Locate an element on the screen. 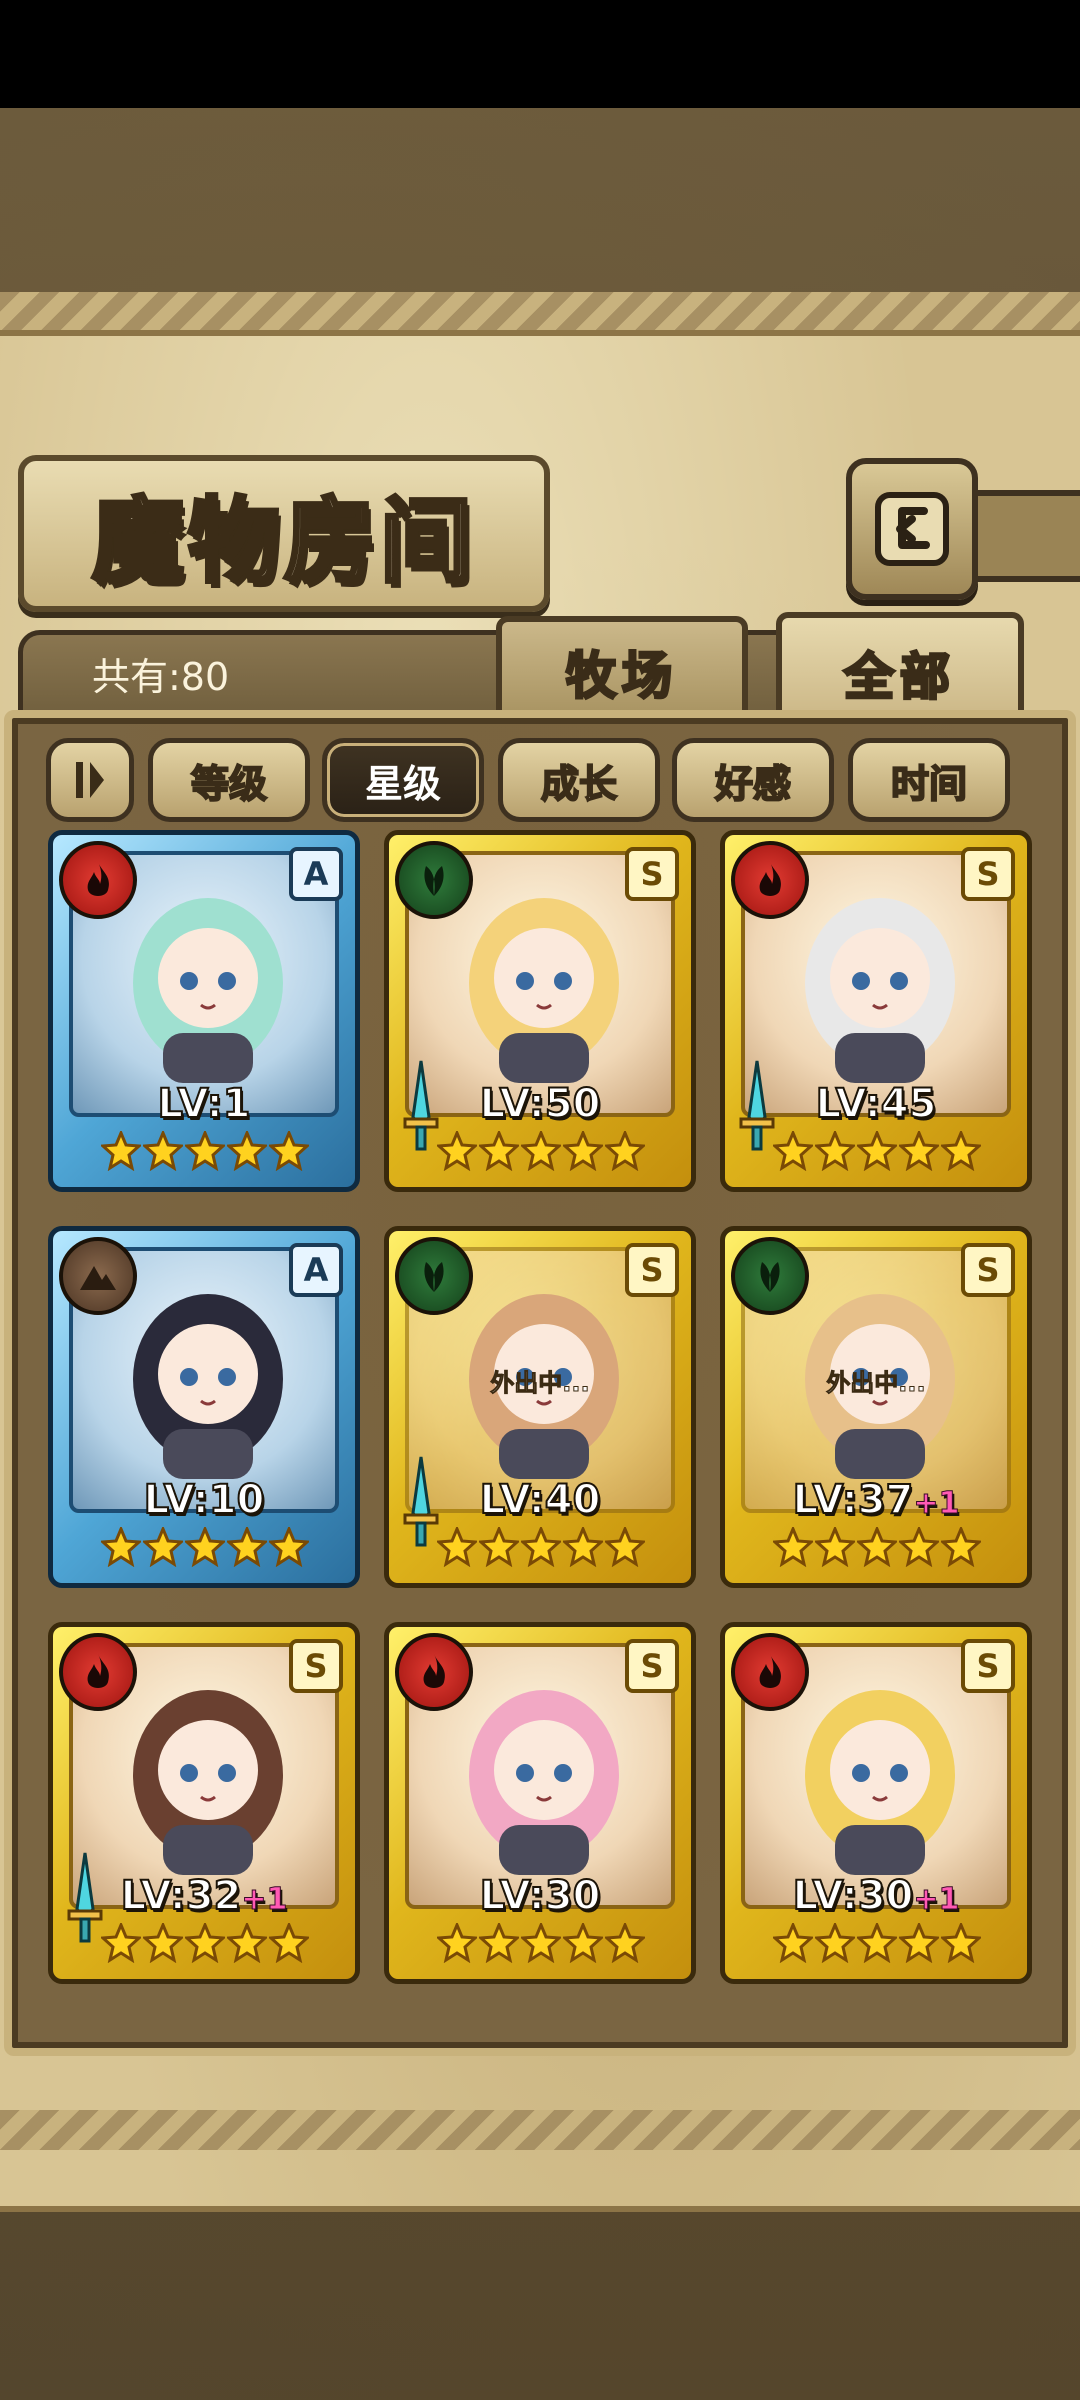 The image size is (1080, 2400). monster-card: S 外出中... LV:37+1 is located at coordinates (876, 1407).